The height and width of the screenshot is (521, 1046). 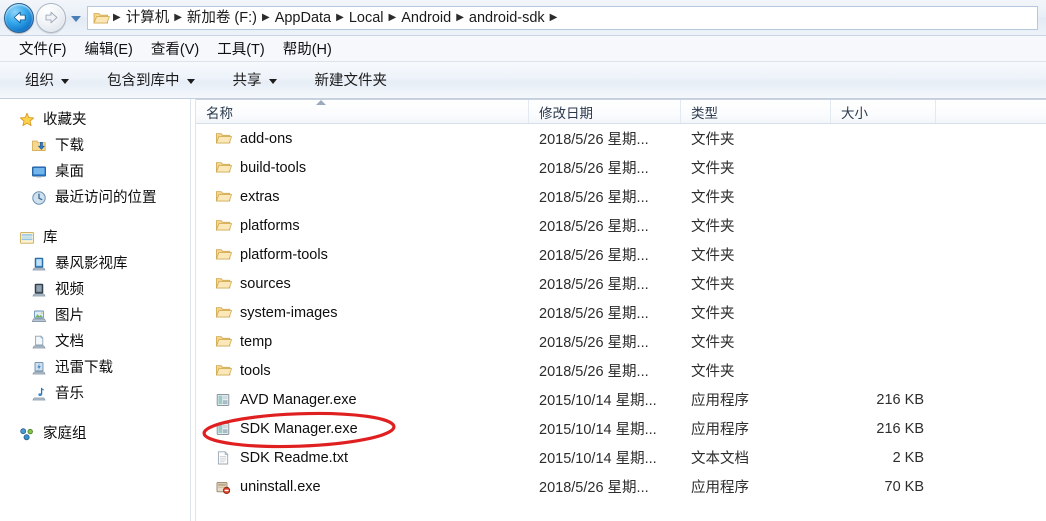 I want to click on table-row: temp 2018/5/26 星期... 文件夹, so click(x=621, y=341).